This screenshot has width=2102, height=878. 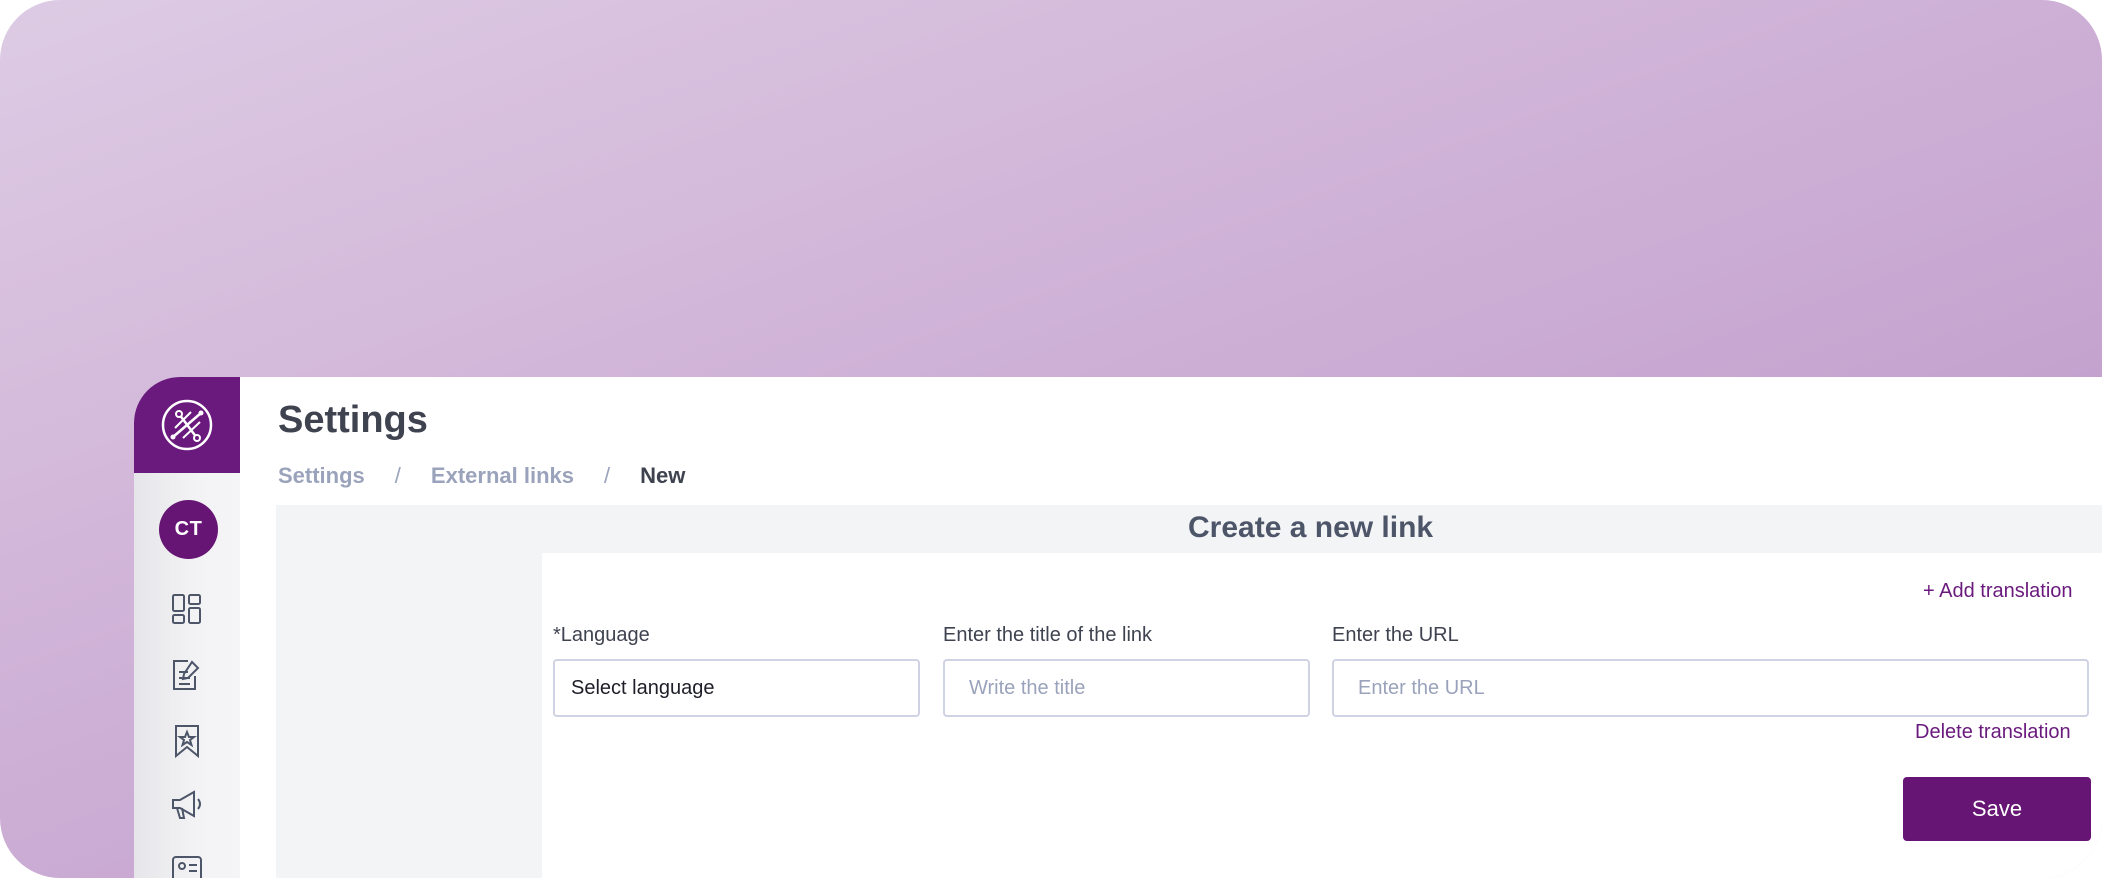 What do you see at coordinates (187, 864) in the screenshot?
I see `contact-card-icon` at bounding box center [187, 864].